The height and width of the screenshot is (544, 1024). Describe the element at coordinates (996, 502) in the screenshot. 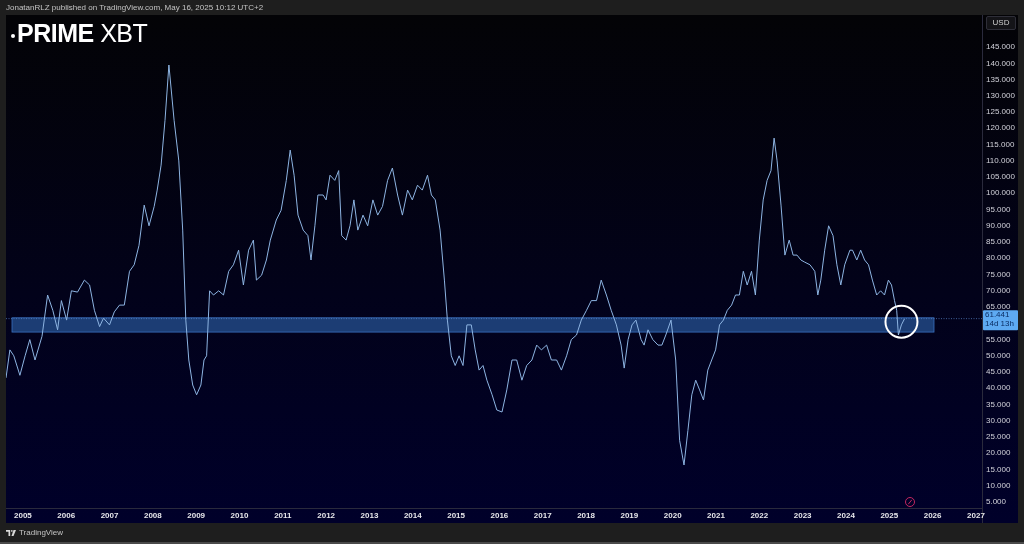

I see `price-scale-label: 5.000` at that location.